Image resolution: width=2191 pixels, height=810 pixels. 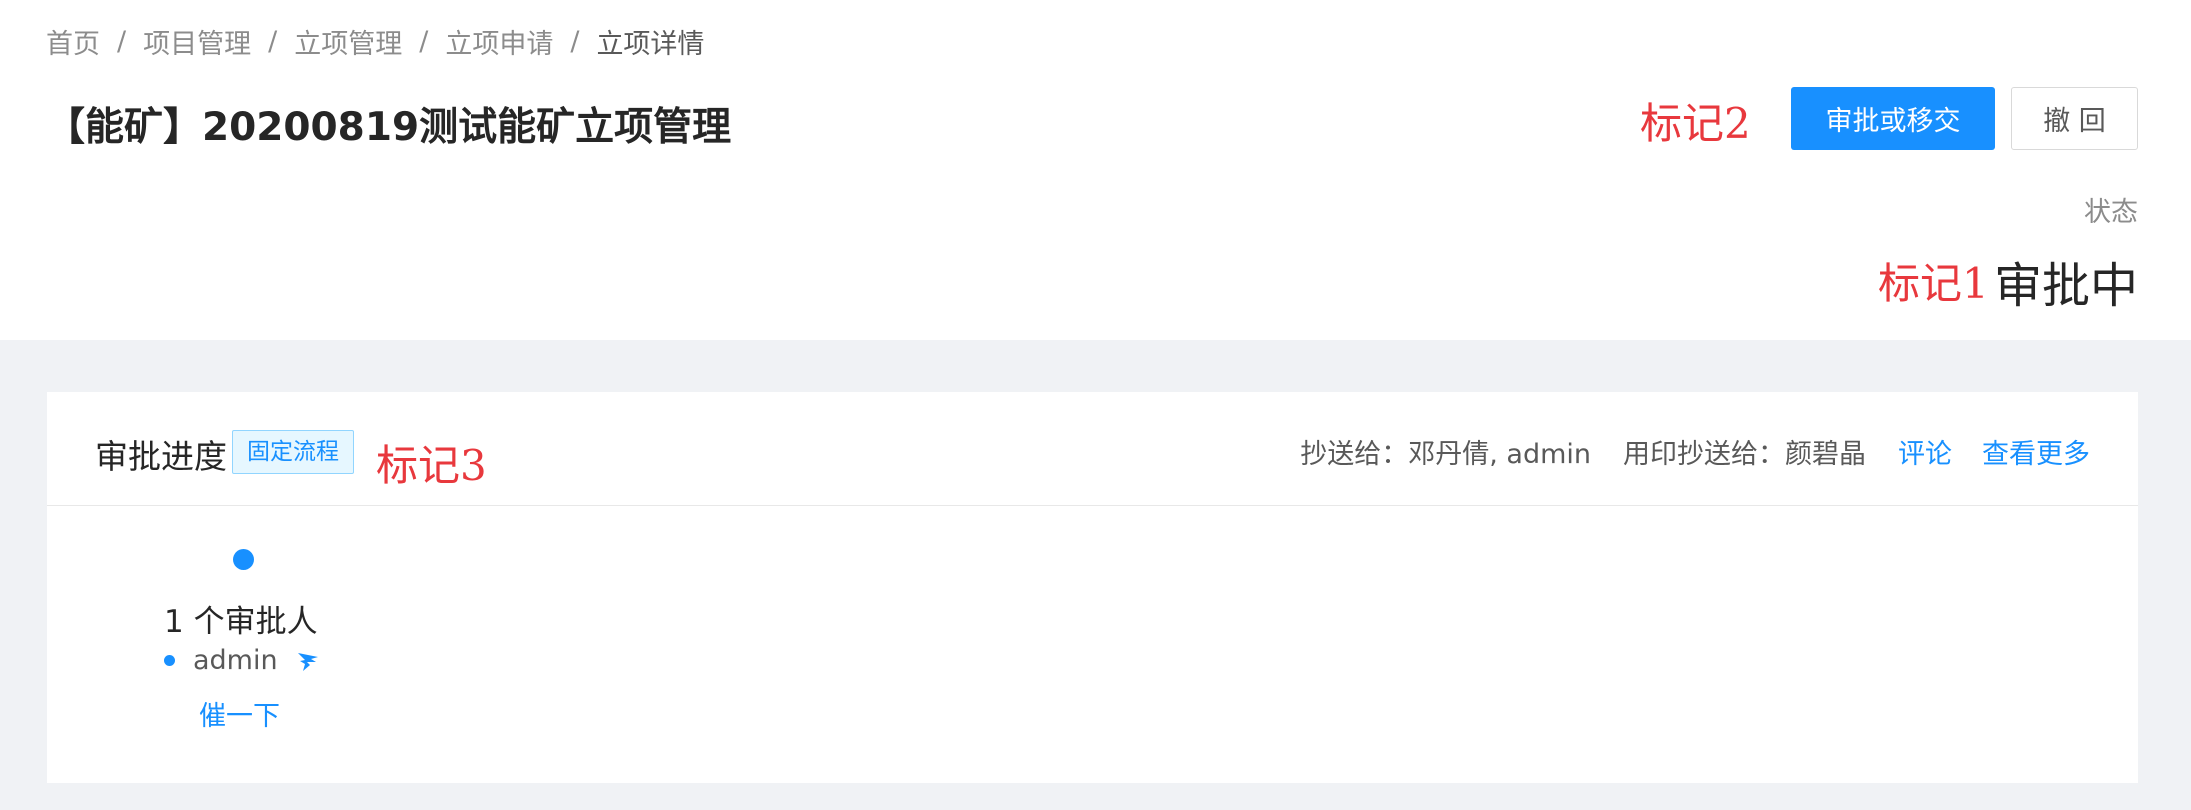 What do you see at coordinates (348, 41) in the screenshot?
I see `breadcrumb-initiation-management: 立项管理` at bounding box center [348, 41].